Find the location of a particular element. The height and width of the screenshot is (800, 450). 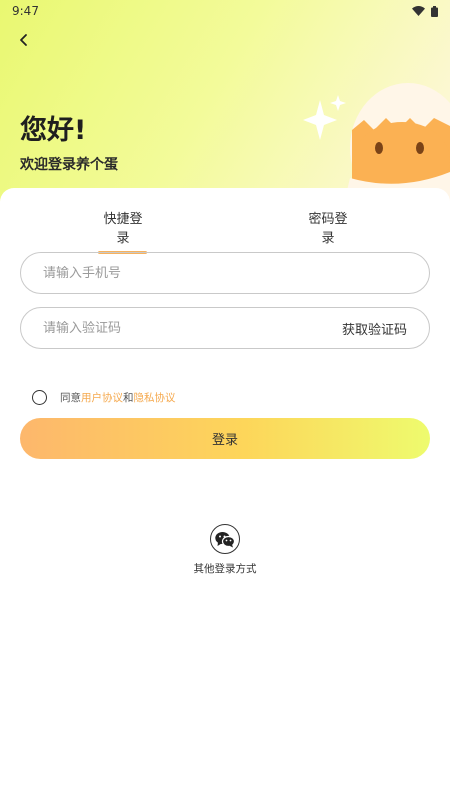

status-bar: 9:47 is located at coordinates (225, 11).